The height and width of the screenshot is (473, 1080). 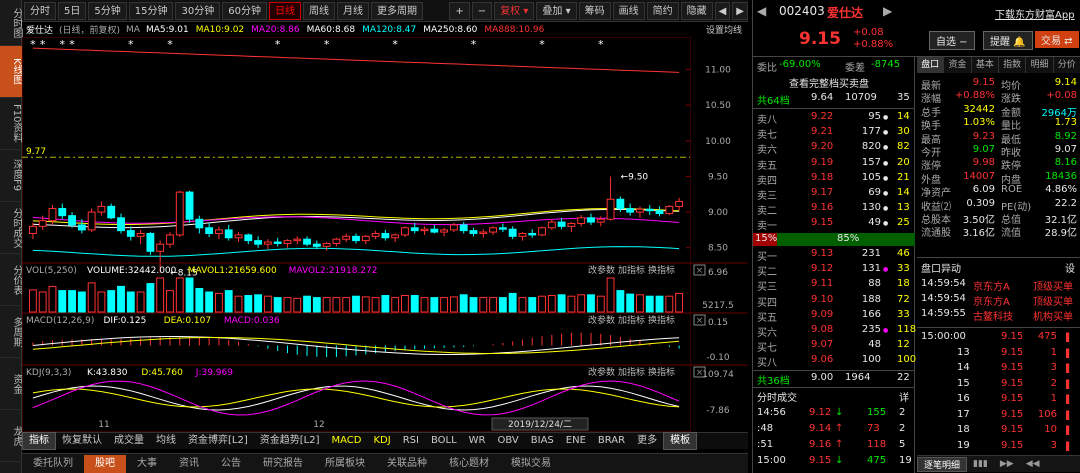 I want to click on tick-footer-icon: ◀◀, so click(x=1033, y=464).